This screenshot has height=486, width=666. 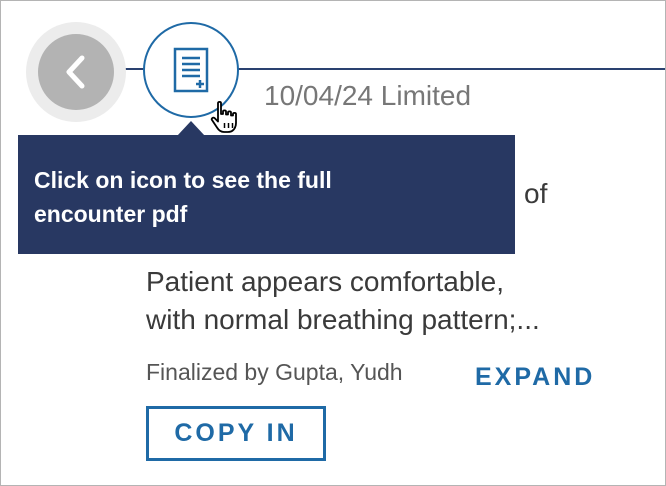 I want to click on tooltip-arrow, so click(x=191, y=128).